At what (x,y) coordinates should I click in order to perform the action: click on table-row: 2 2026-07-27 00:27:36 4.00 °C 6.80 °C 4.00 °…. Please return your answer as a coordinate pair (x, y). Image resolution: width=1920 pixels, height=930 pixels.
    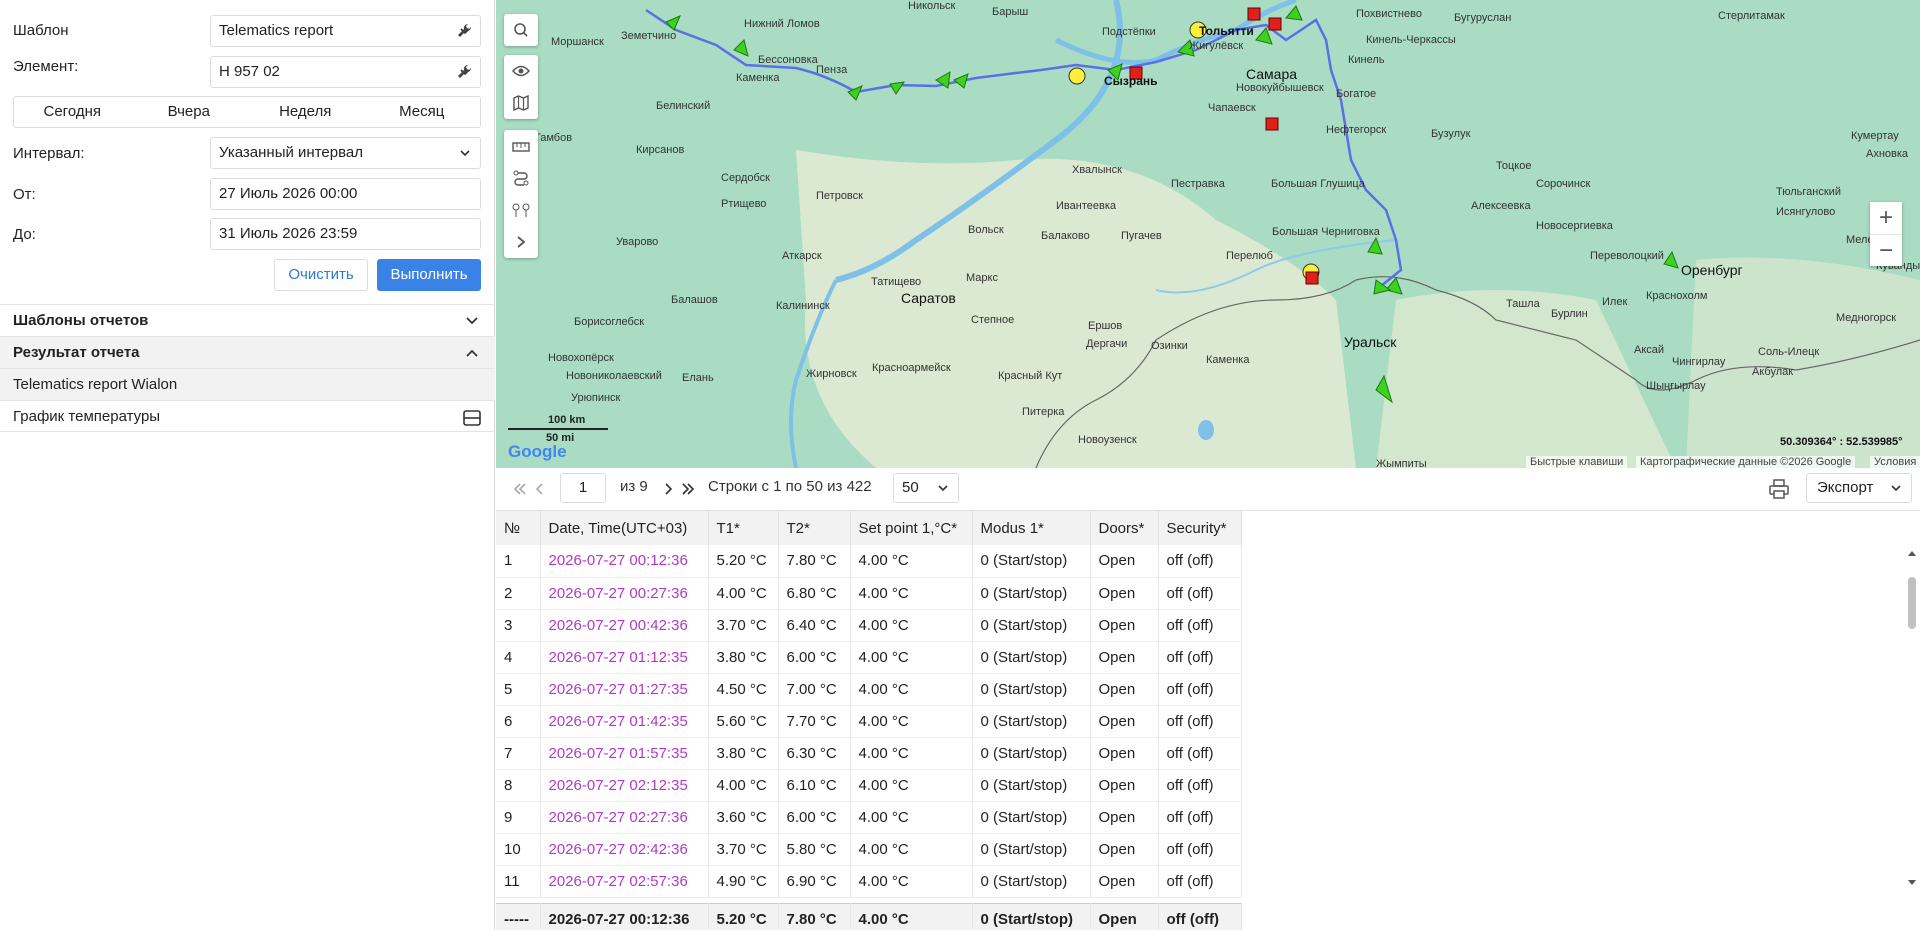
    Looking at the image, I should click on (869, 593).